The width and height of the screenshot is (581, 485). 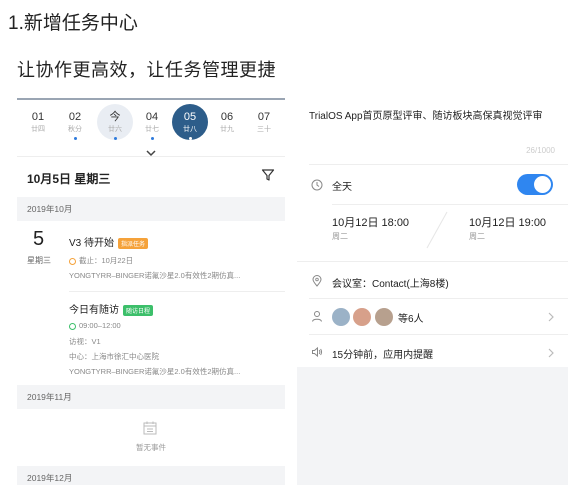 I want to click on day-cell: 04 廿七, so click(x=152, y=125).